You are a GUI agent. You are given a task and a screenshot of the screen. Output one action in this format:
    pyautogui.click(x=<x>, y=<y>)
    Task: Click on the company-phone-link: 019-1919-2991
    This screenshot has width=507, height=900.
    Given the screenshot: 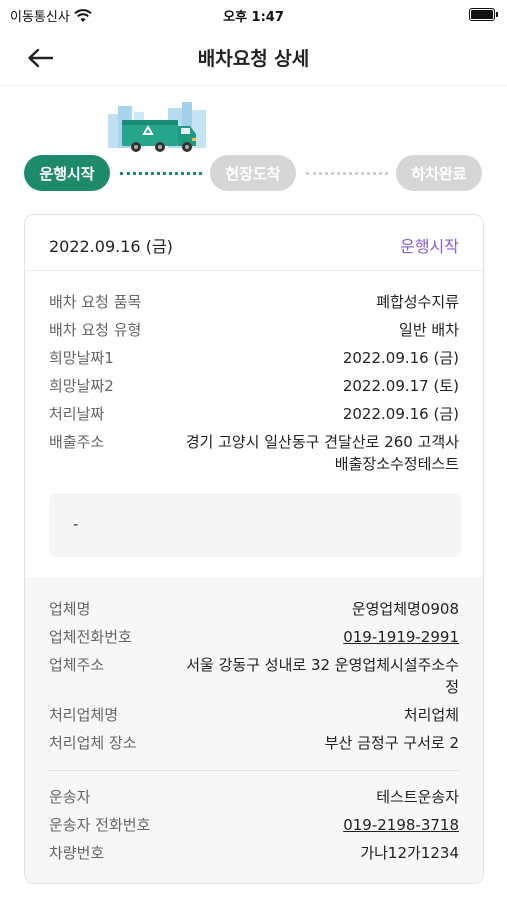 What is the action you would take?
    pyautogui.click(x=401, y=637)
    